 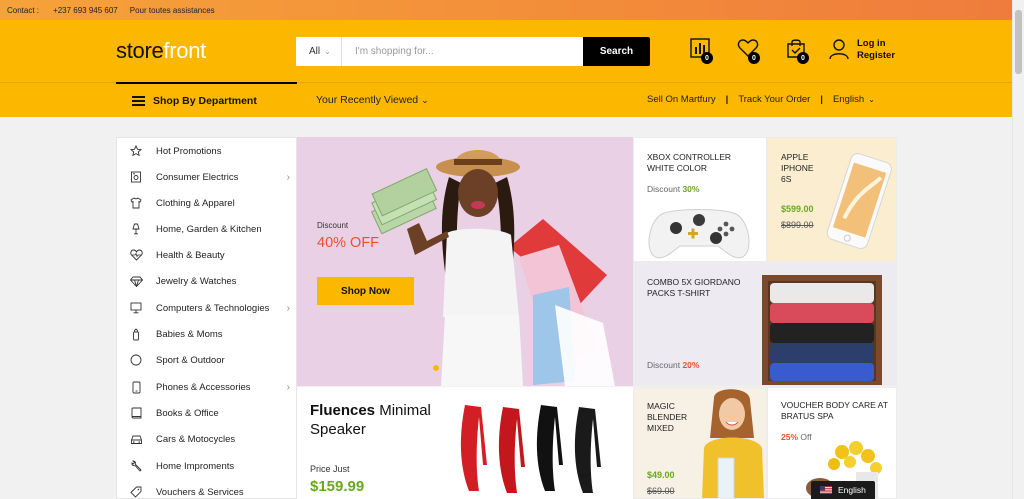 I want to click on menu-icon, so click(x=138, y=101).